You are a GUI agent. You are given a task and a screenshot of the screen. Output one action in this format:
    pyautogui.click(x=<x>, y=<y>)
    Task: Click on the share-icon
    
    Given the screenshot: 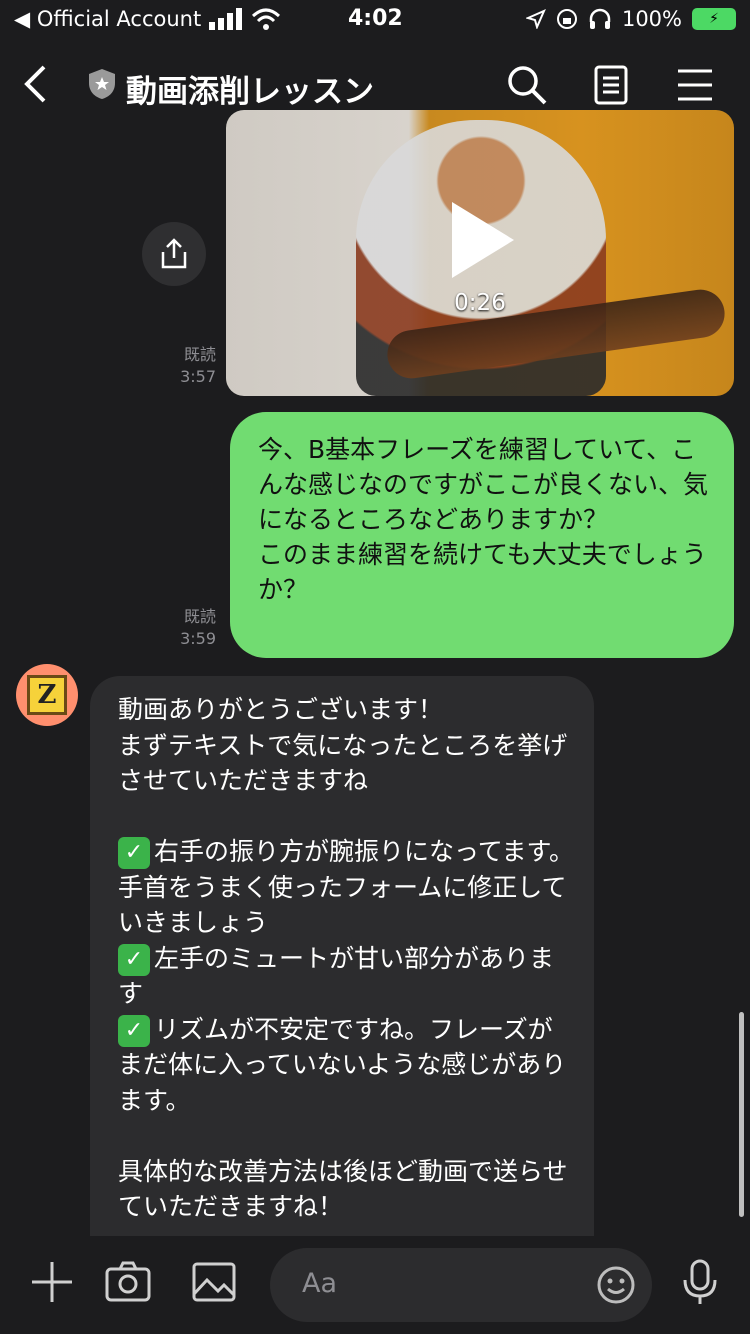 What is the action you would take?
    pyautogui.click(x=174, y=253)
    